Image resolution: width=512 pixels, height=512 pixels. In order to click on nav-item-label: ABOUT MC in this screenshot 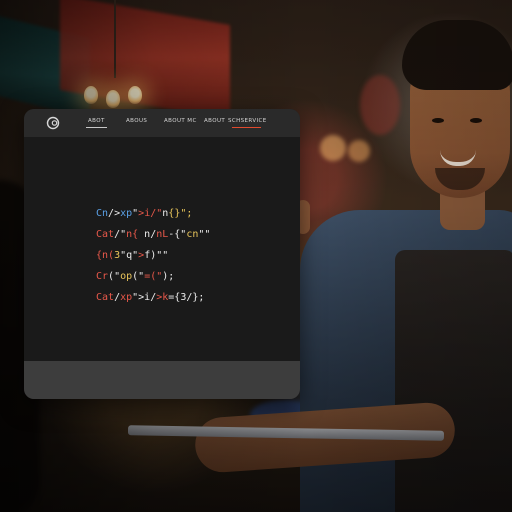, I will do `click(180, 121)`.